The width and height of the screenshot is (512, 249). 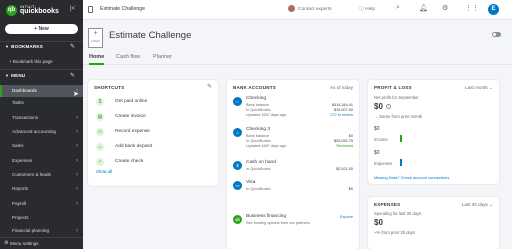 I want to click on check-account-connections-link: Missing Data? Check account connections, so click(x=411, y=177).